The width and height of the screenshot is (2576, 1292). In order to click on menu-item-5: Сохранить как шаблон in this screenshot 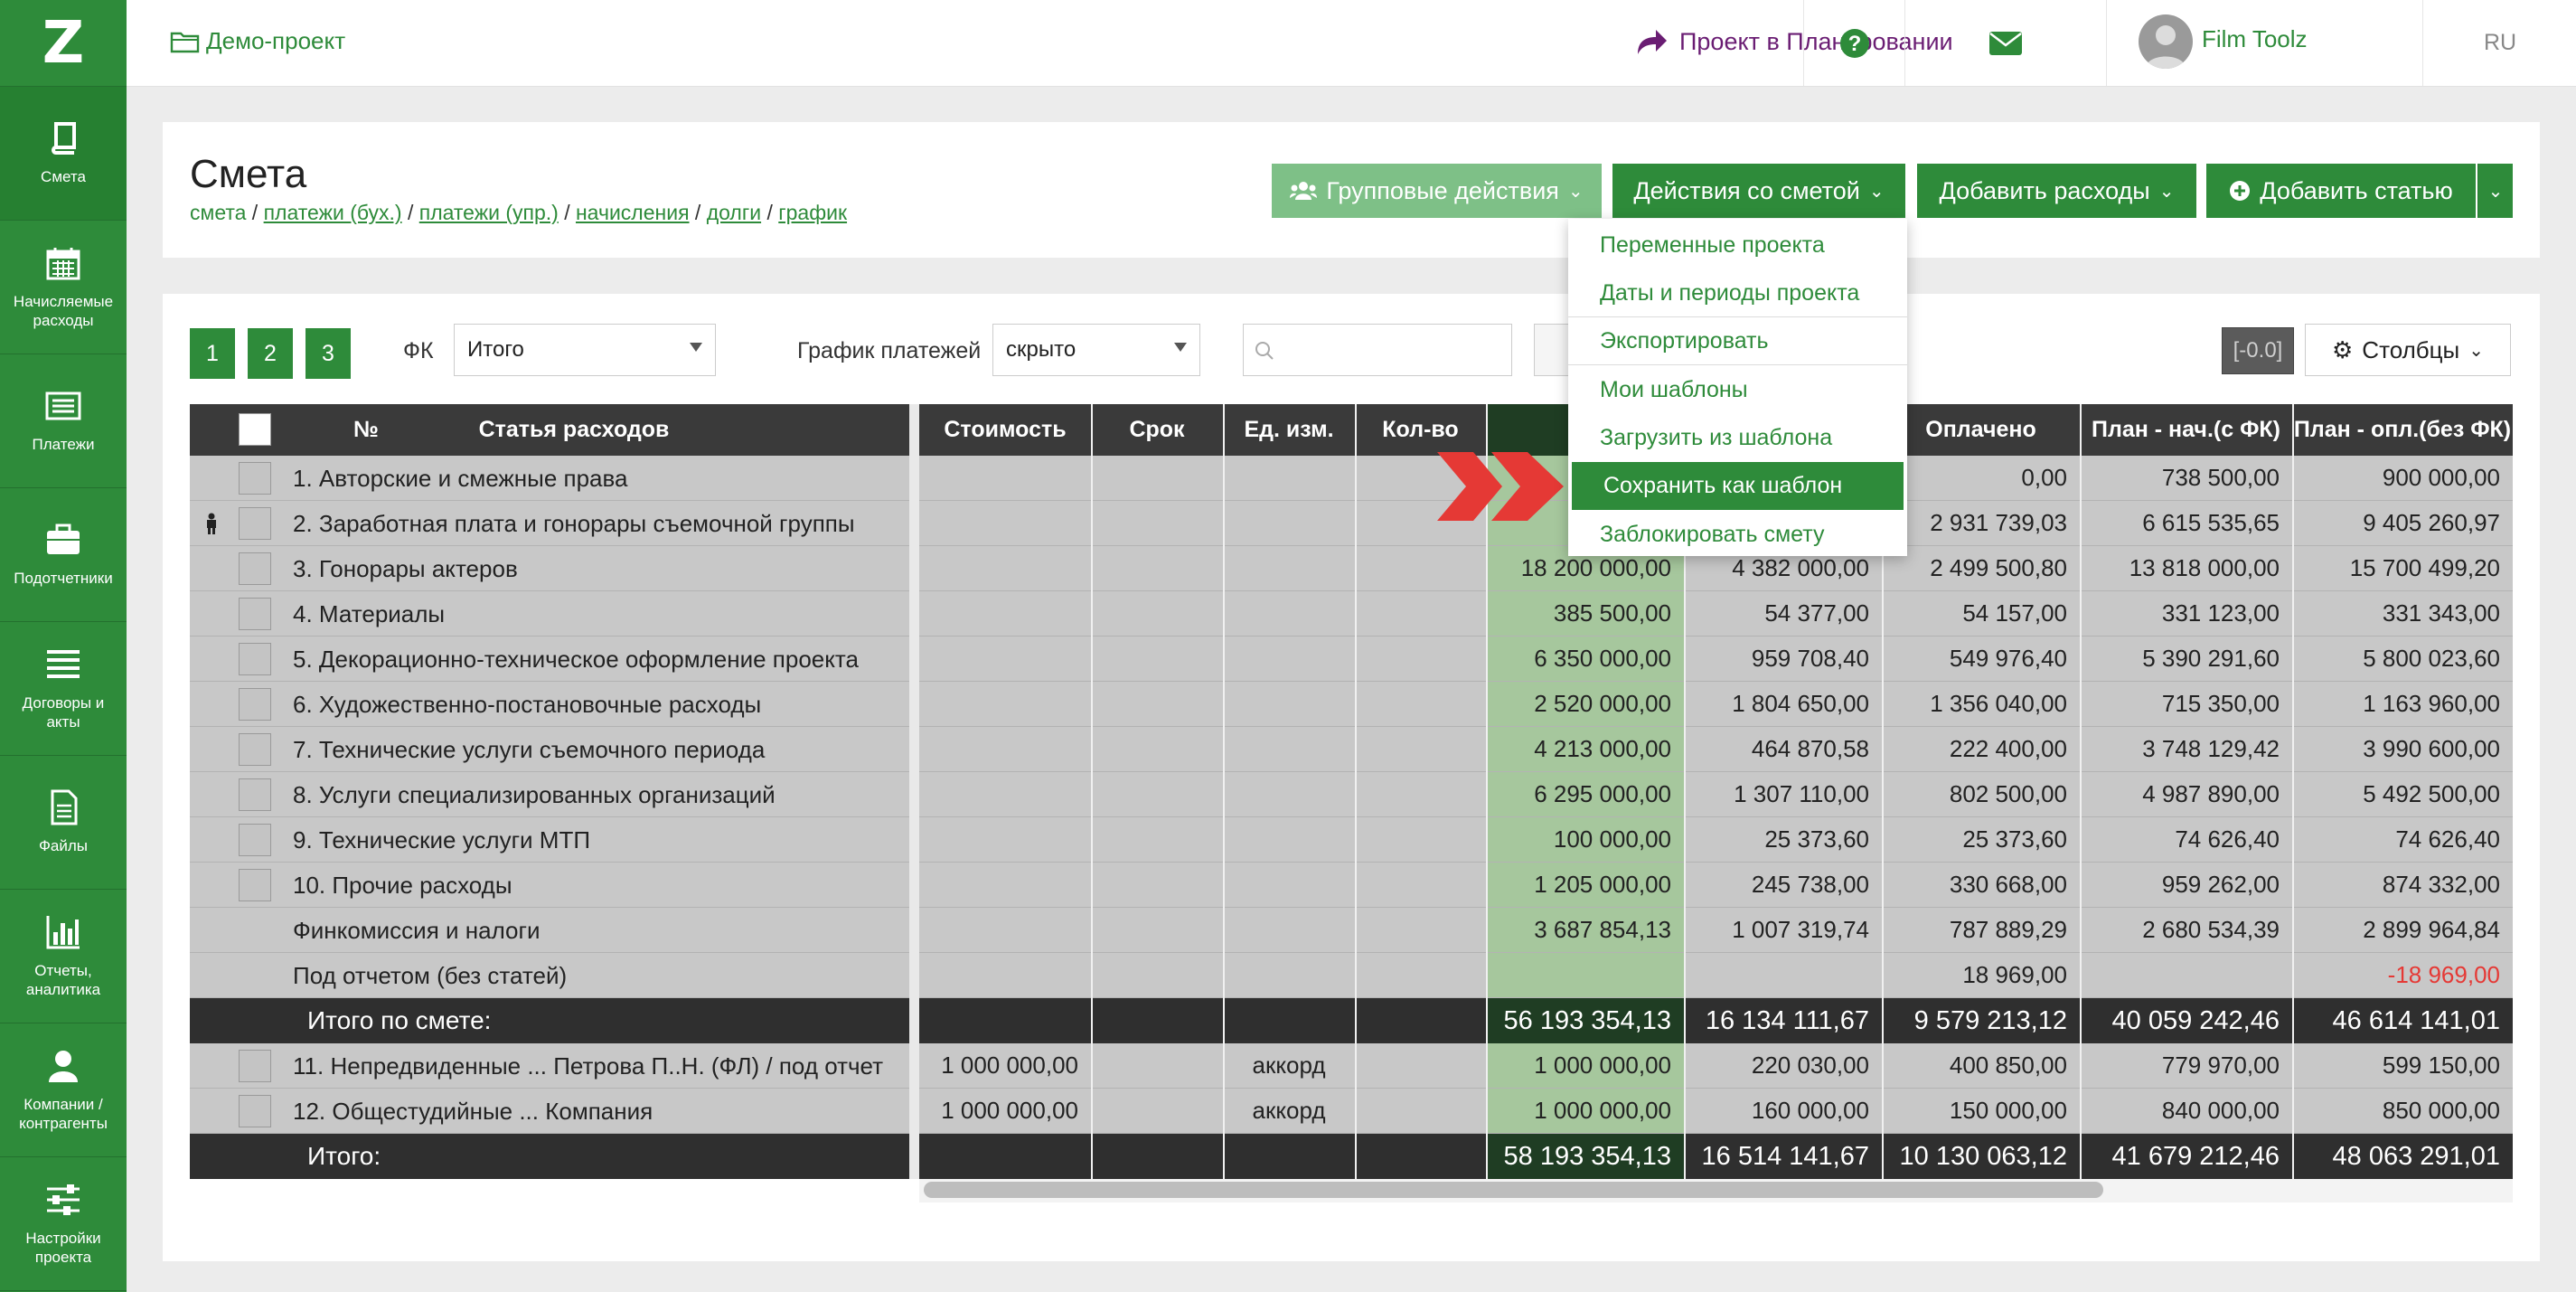, I will do `click(1738, 486)`.